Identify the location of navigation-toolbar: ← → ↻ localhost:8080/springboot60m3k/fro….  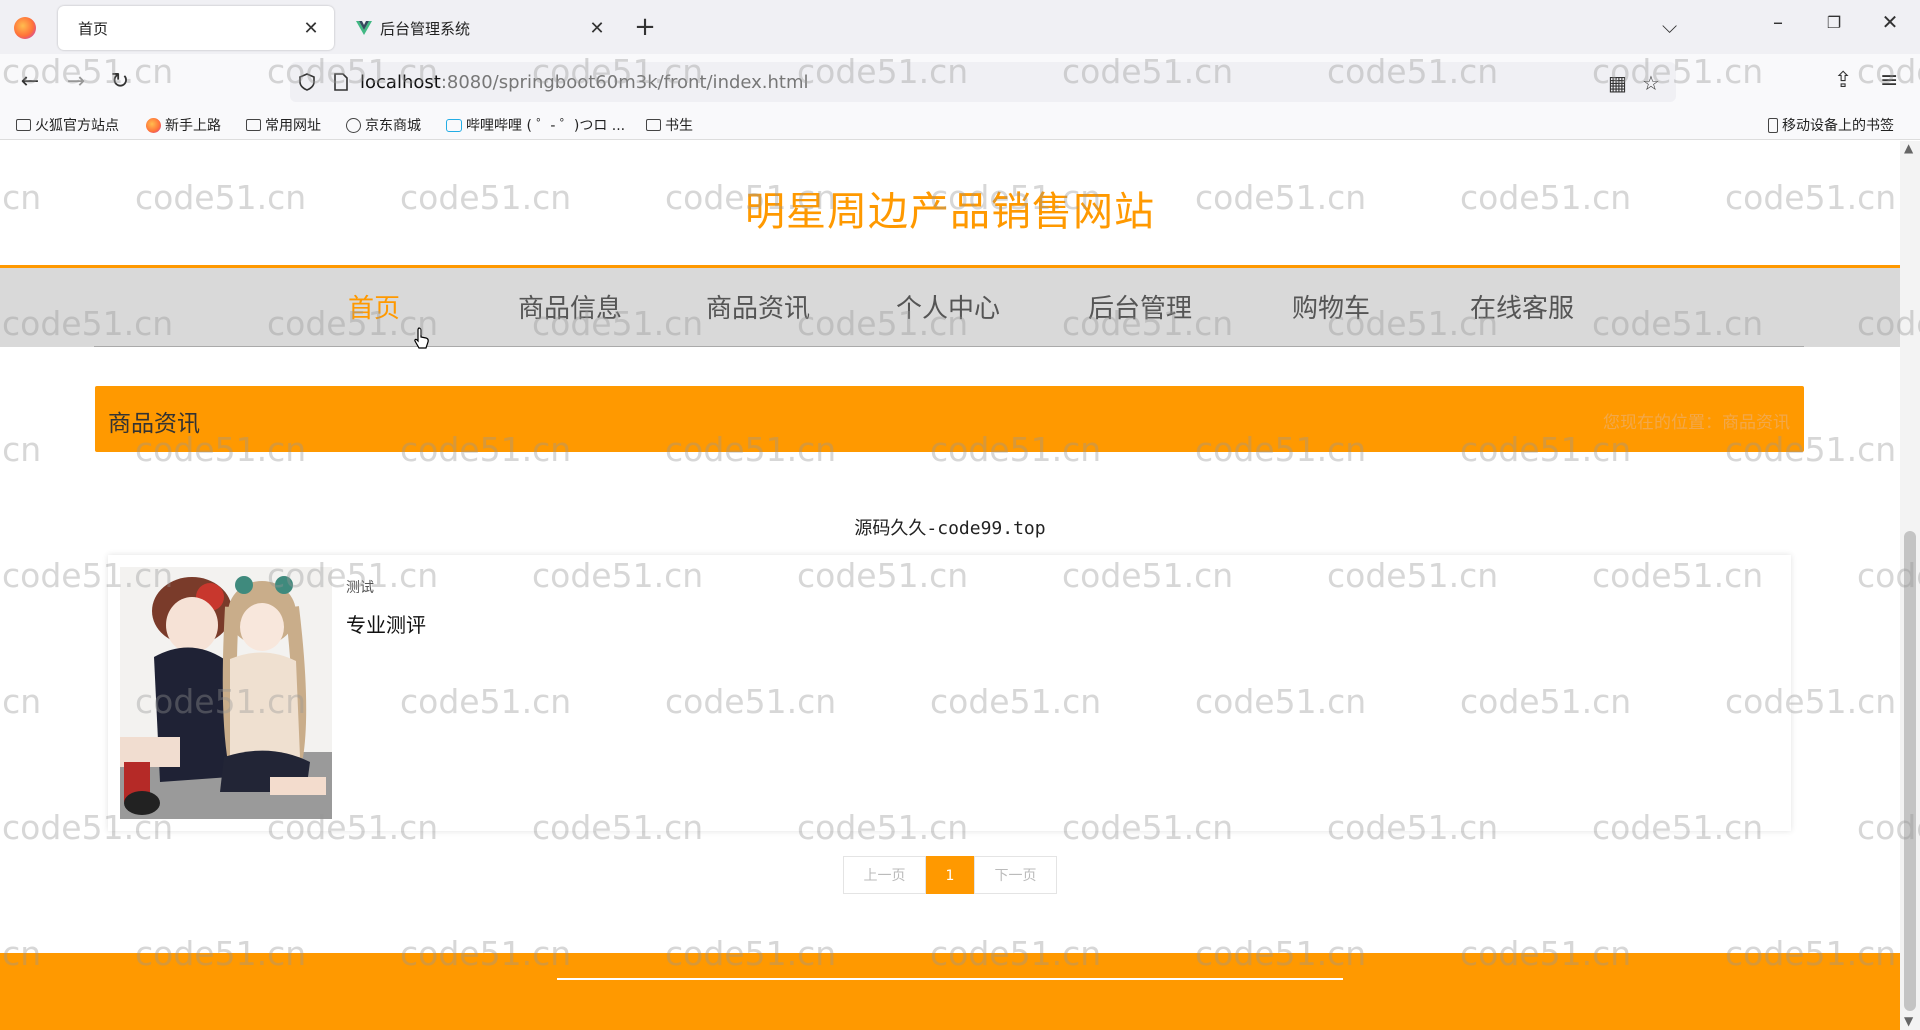
(960, 81).